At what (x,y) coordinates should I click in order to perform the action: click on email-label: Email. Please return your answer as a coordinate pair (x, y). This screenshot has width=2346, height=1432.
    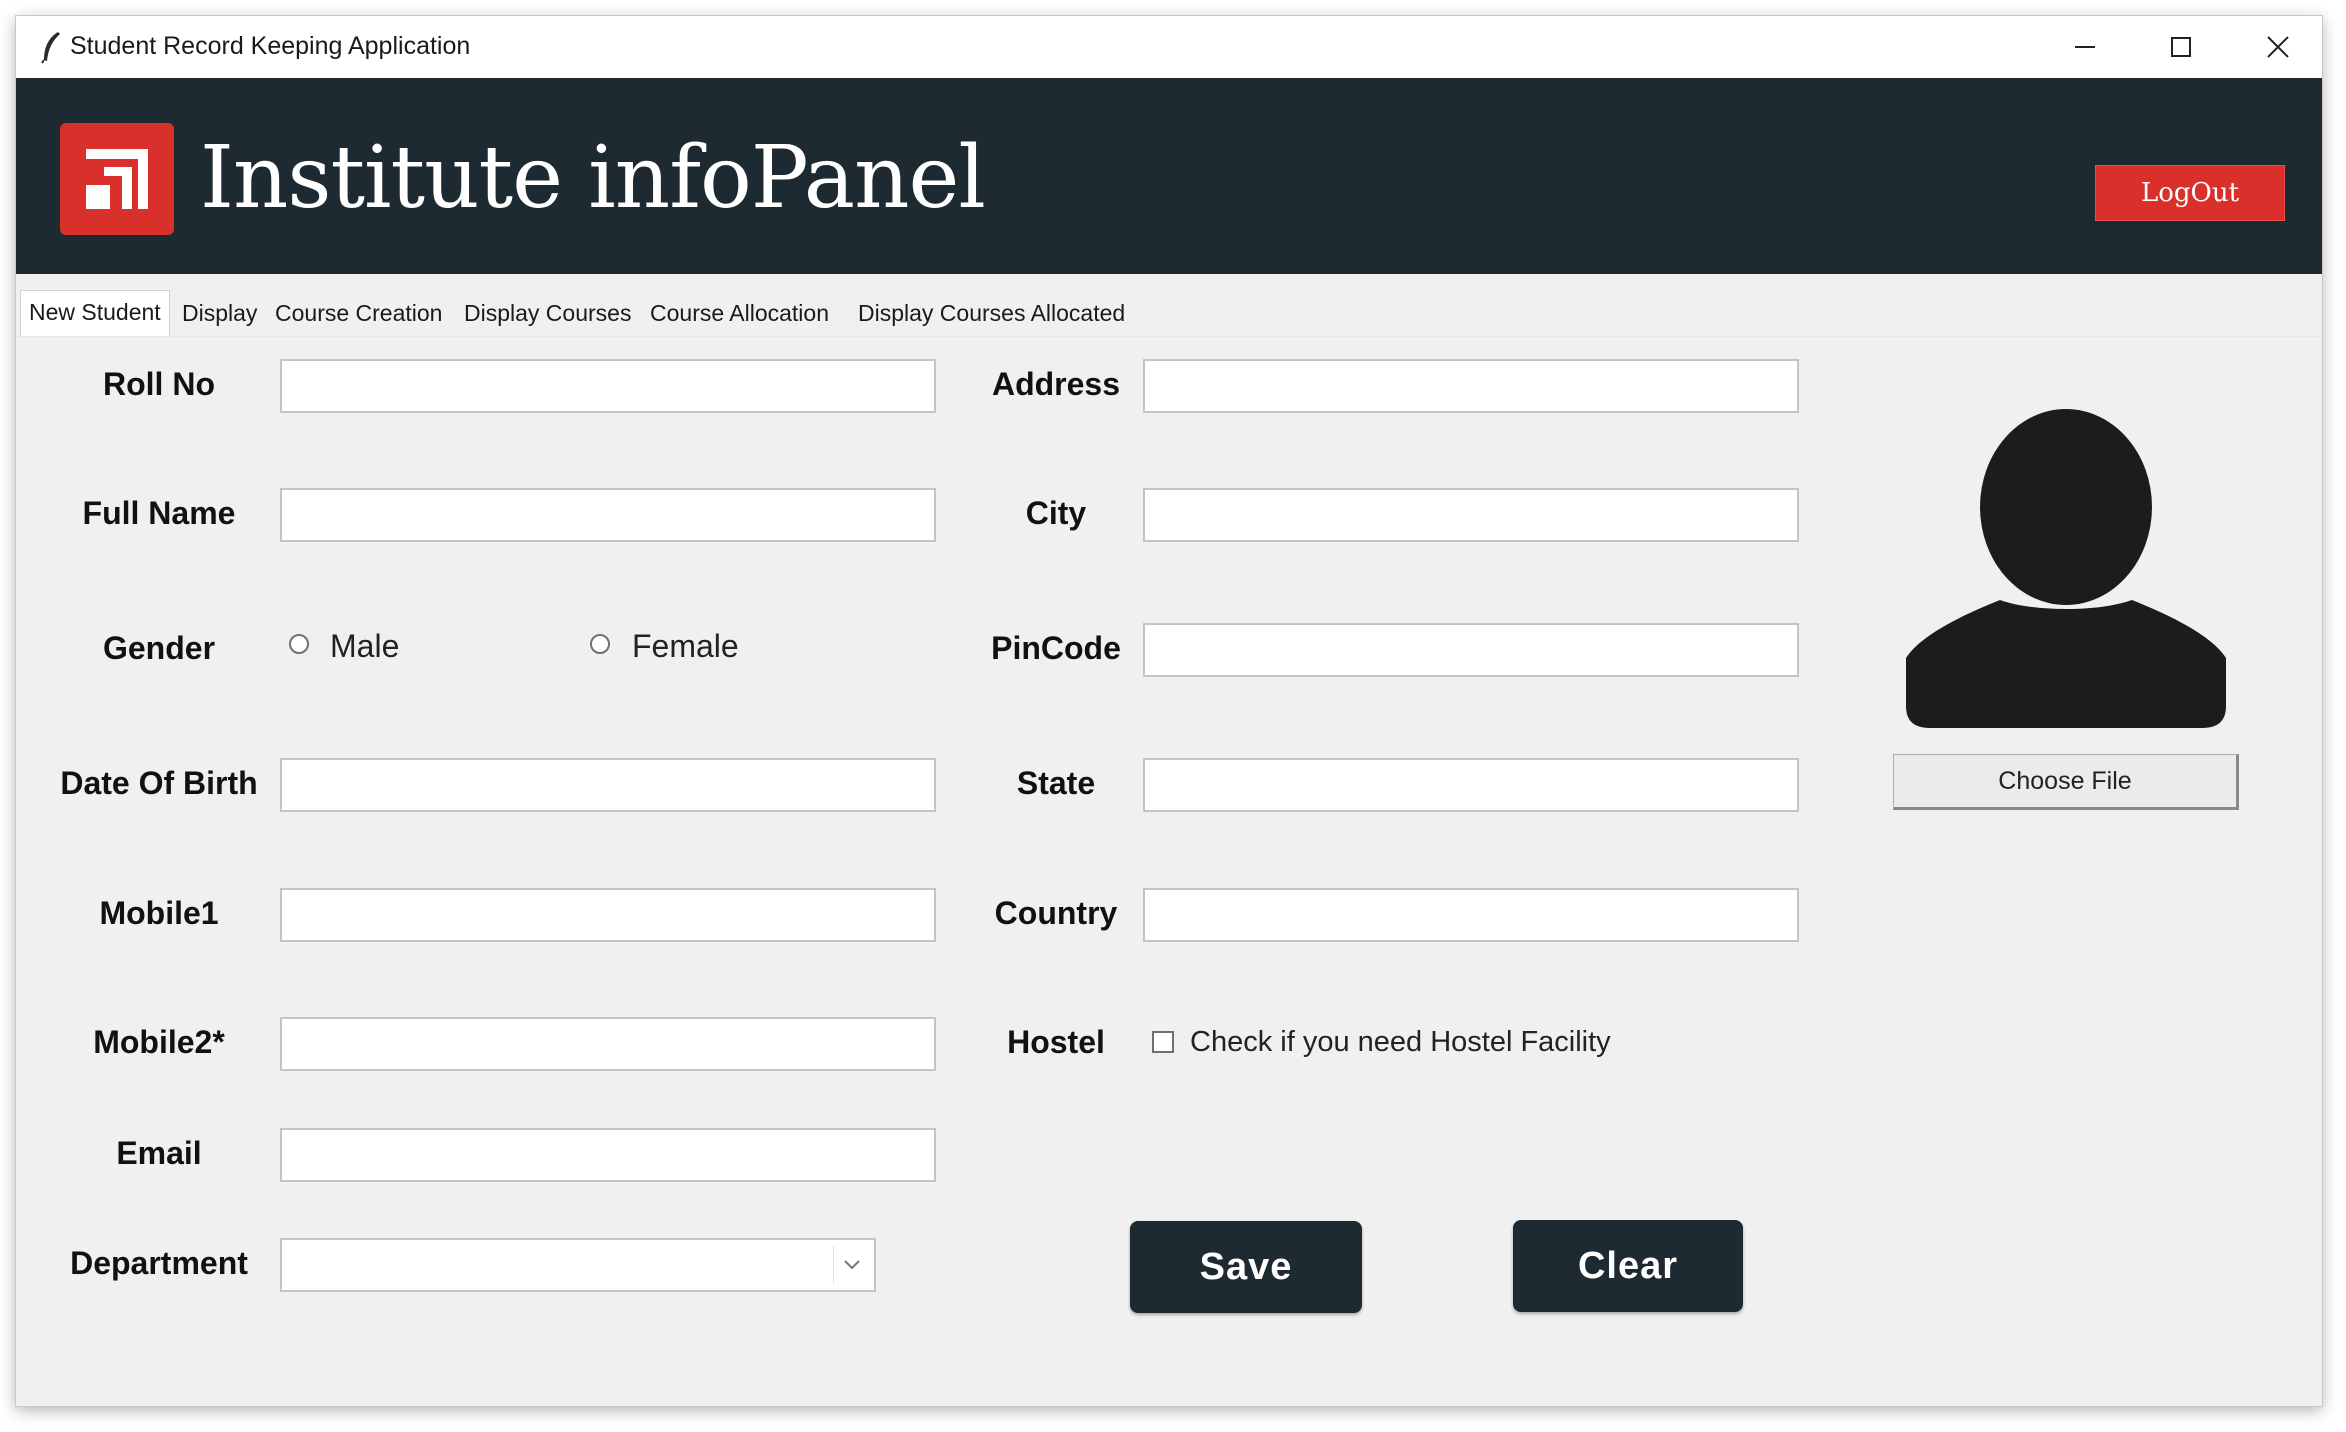
    Looking at the image, I should click on (159, 1153).